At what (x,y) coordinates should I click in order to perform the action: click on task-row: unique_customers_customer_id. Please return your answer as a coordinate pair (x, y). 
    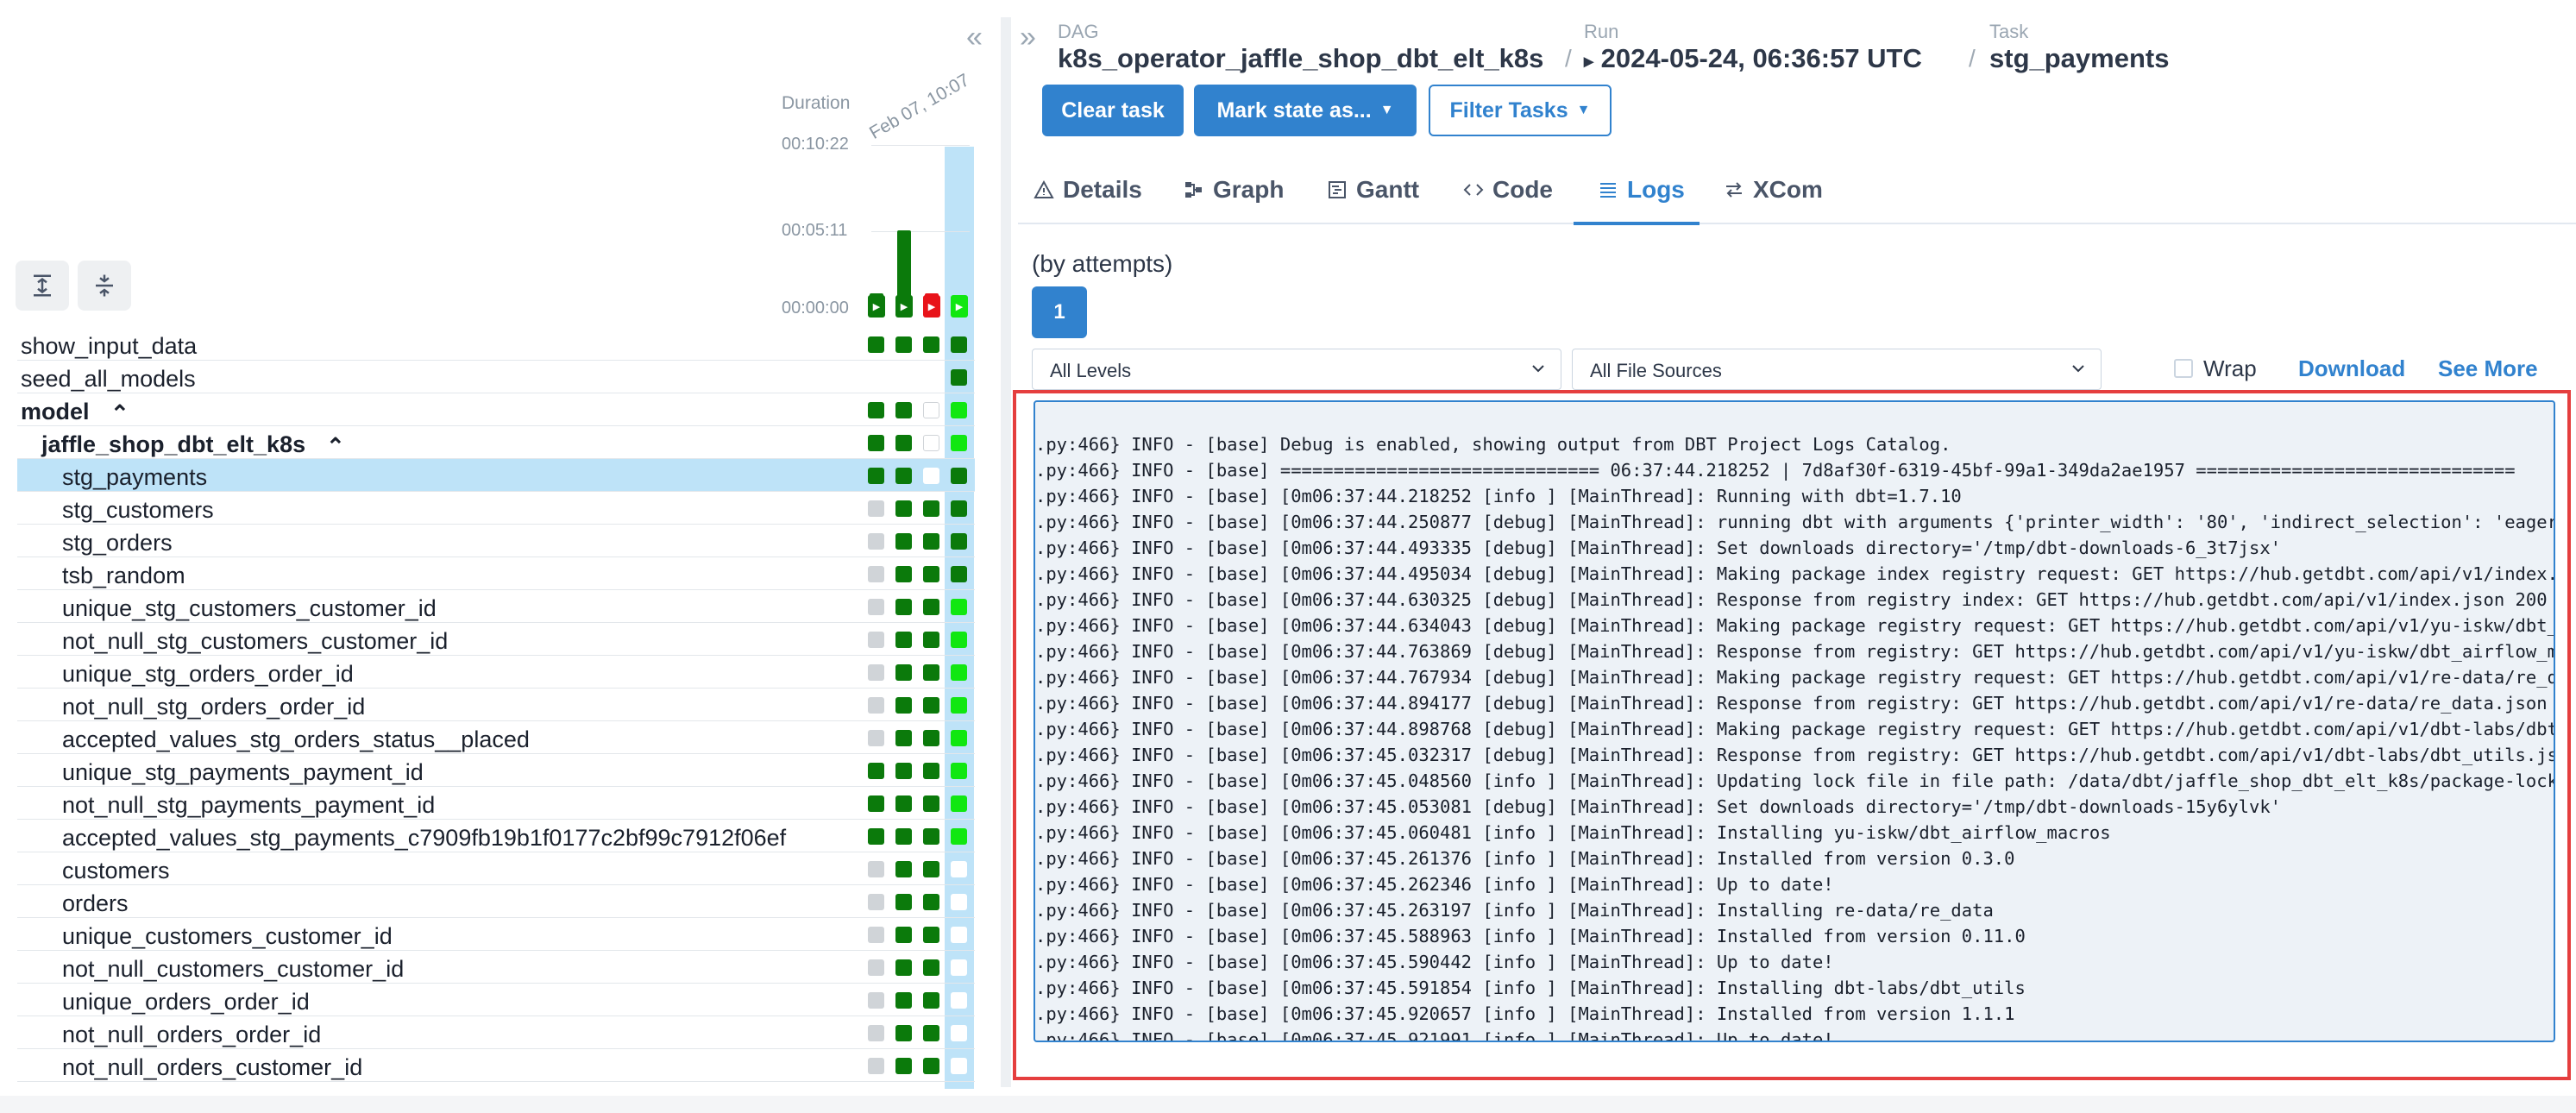
    Looking at the image, I should click on (496, 935).